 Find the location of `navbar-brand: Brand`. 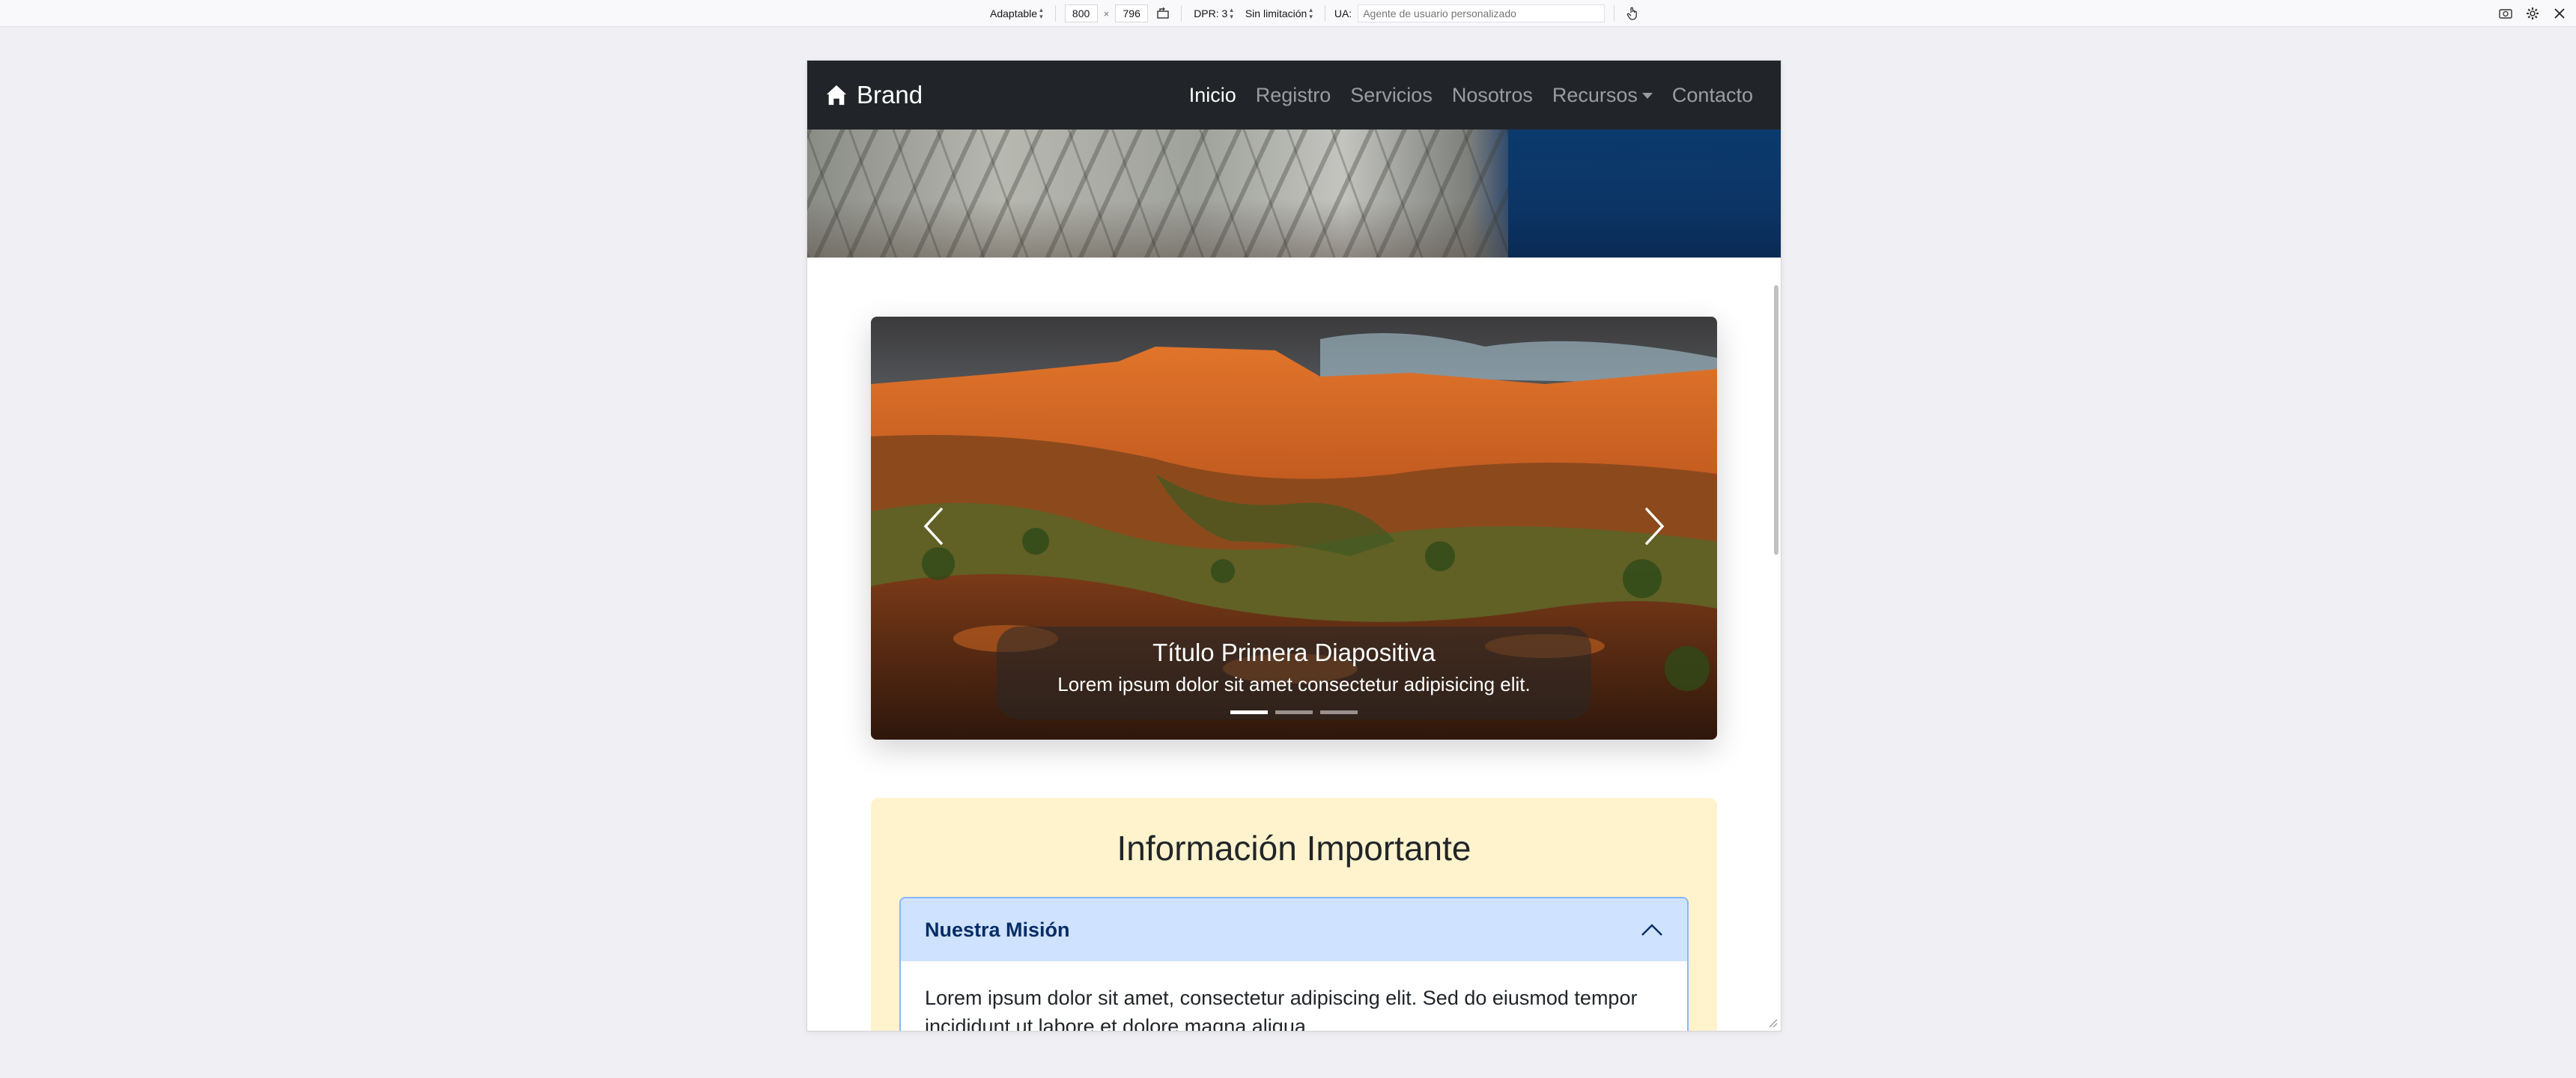

navbar-brand: Brand is located at coordinates (874, 95).